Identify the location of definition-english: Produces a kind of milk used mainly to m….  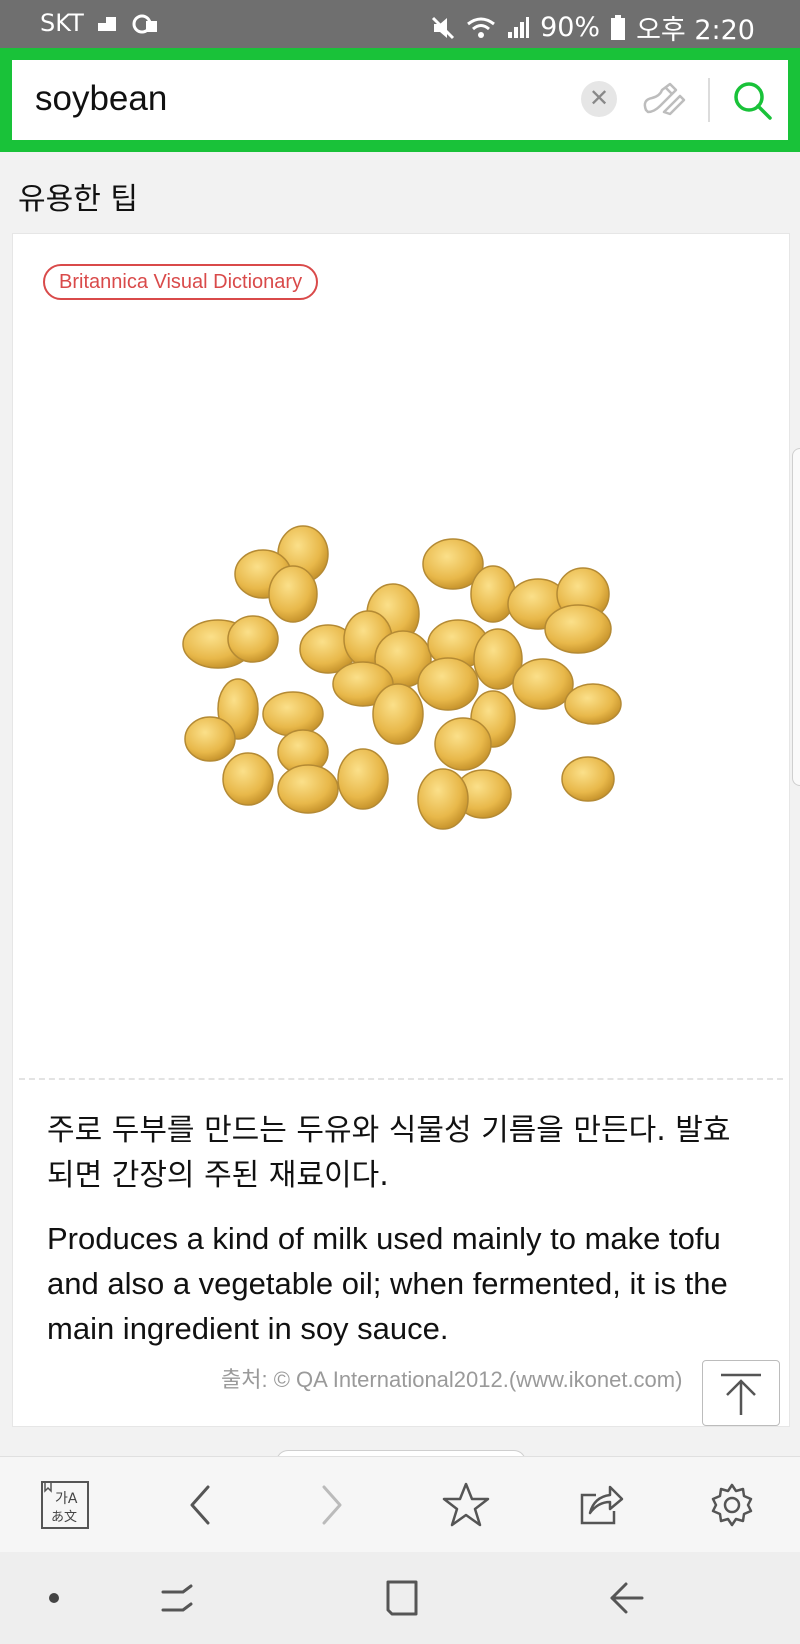
(387, 1283).